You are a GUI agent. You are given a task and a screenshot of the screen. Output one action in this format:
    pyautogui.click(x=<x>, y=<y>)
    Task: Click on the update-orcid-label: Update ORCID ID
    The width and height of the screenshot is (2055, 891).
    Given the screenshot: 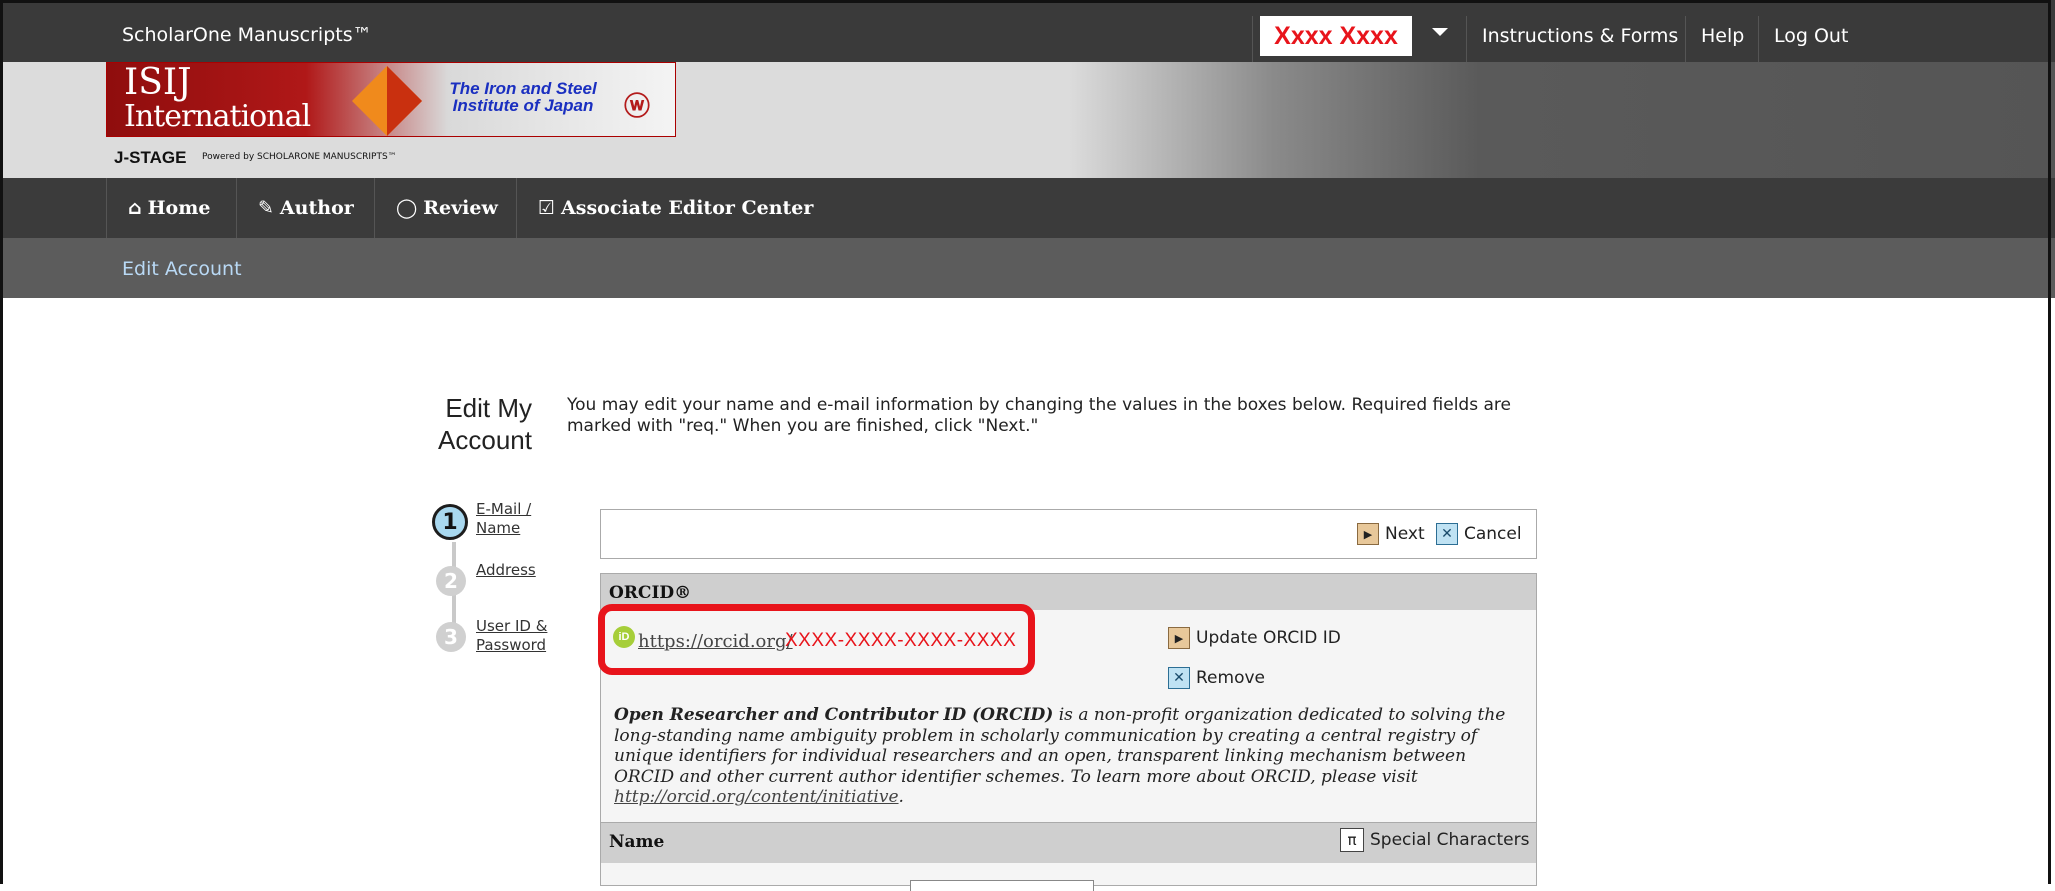 What is the action you would take?
    pyautogui.click(x=1268, y=638)
    